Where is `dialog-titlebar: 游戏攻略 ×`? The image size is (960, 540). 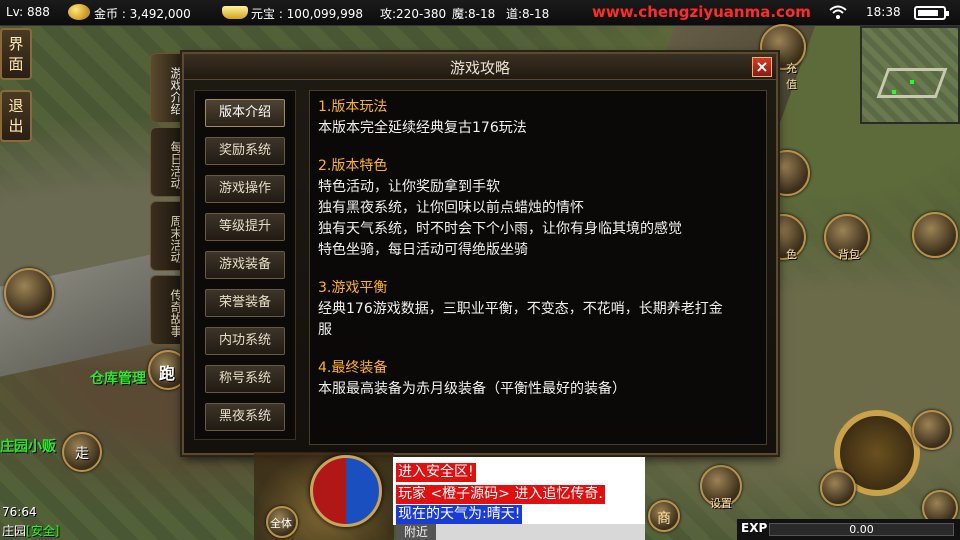
dialog-titlebar: 游戏攻略 × is located at coordinates (480, 67).